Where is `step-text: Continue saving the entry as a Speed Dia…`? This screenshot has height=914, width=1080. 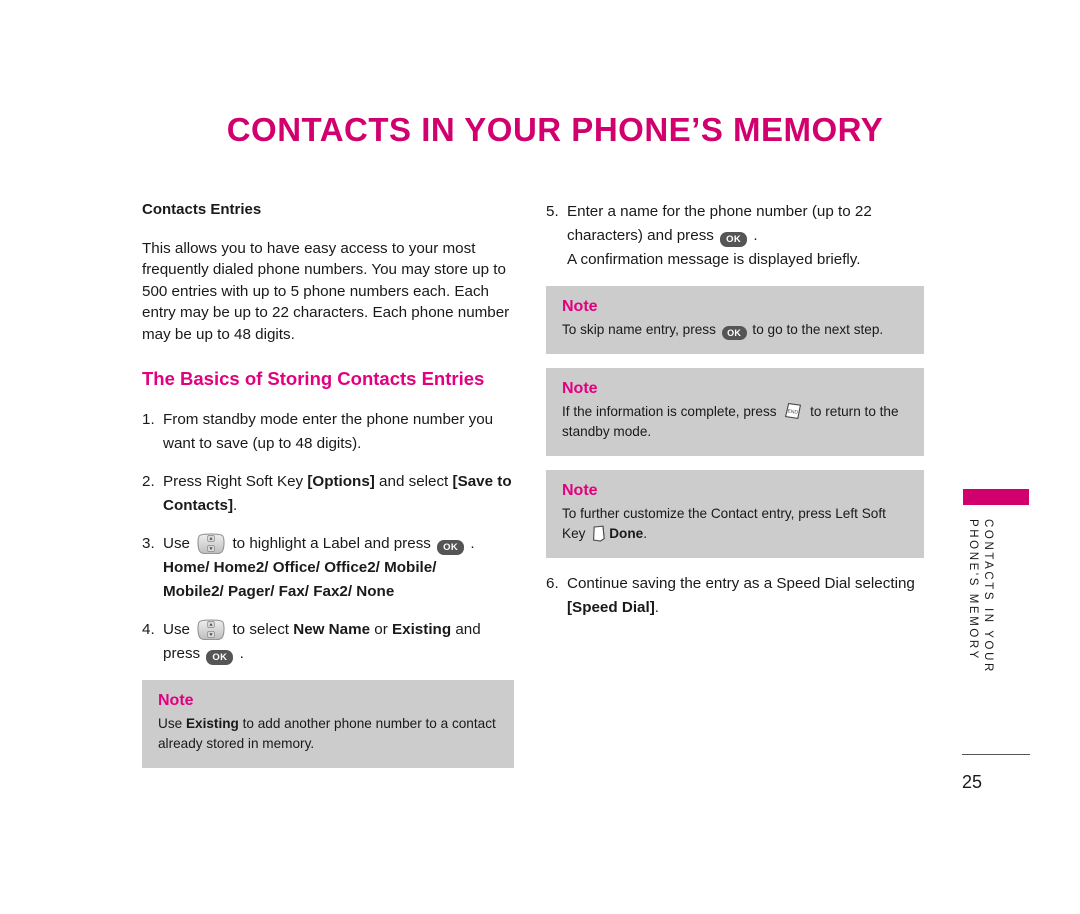
step-text: Continue saving the entry as a Speed Dia… is located at coordinates (745, 596).